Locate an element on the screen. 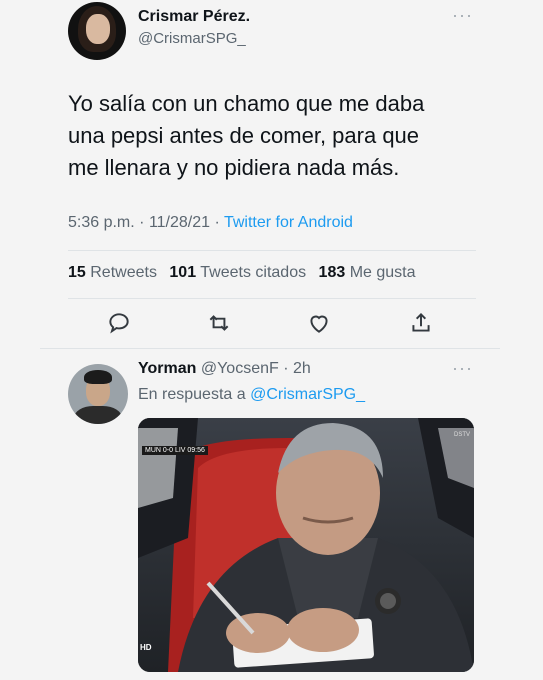 The height and width of the screenshot is (680, 543). reply-author-avatar is located at coordinates (98, 394).